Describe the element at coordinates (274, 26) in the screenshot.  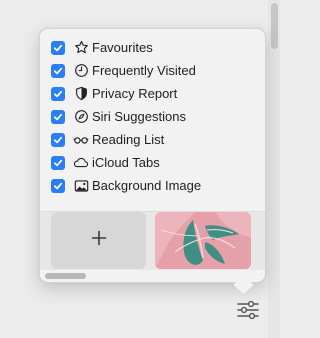
I see `page-scrollbar-thumb` at that location.